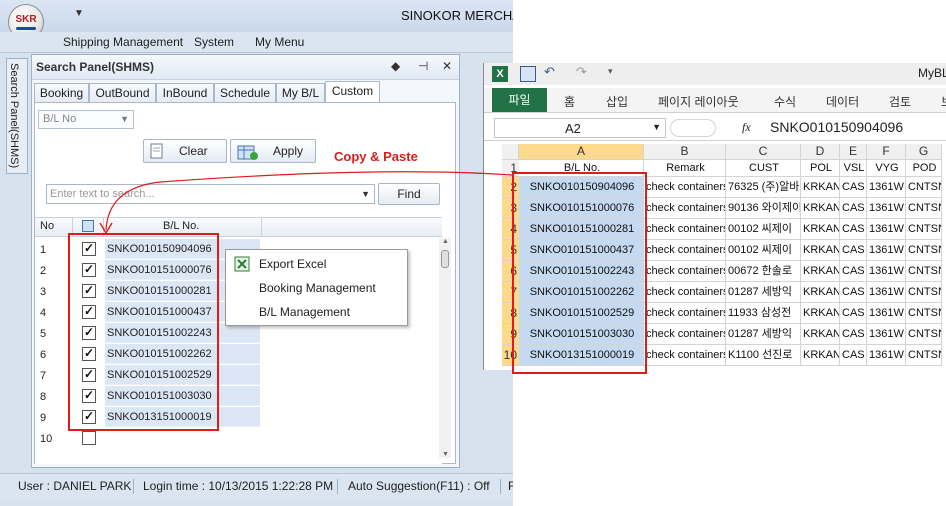  What do you see at coordinates (376, 156) in the screenshot?
I see `copy-paste-label: Copy & Paste` at bounding box center [376, 156].